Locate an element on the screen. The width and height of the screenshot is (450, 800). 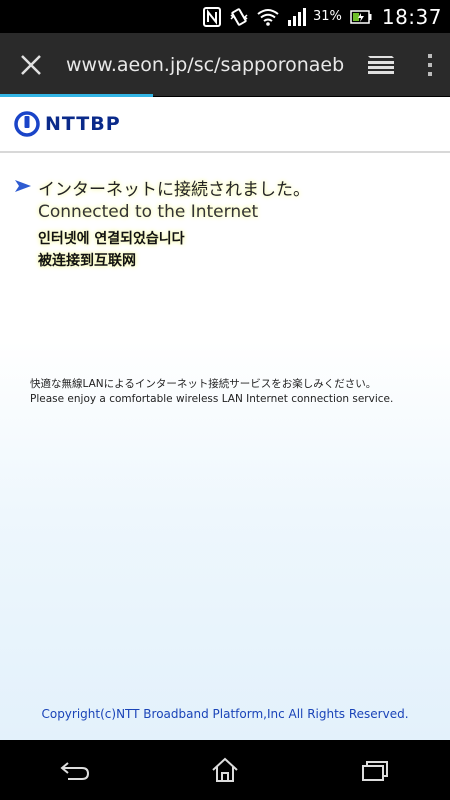
home-button is located at coordinates (225, 770).